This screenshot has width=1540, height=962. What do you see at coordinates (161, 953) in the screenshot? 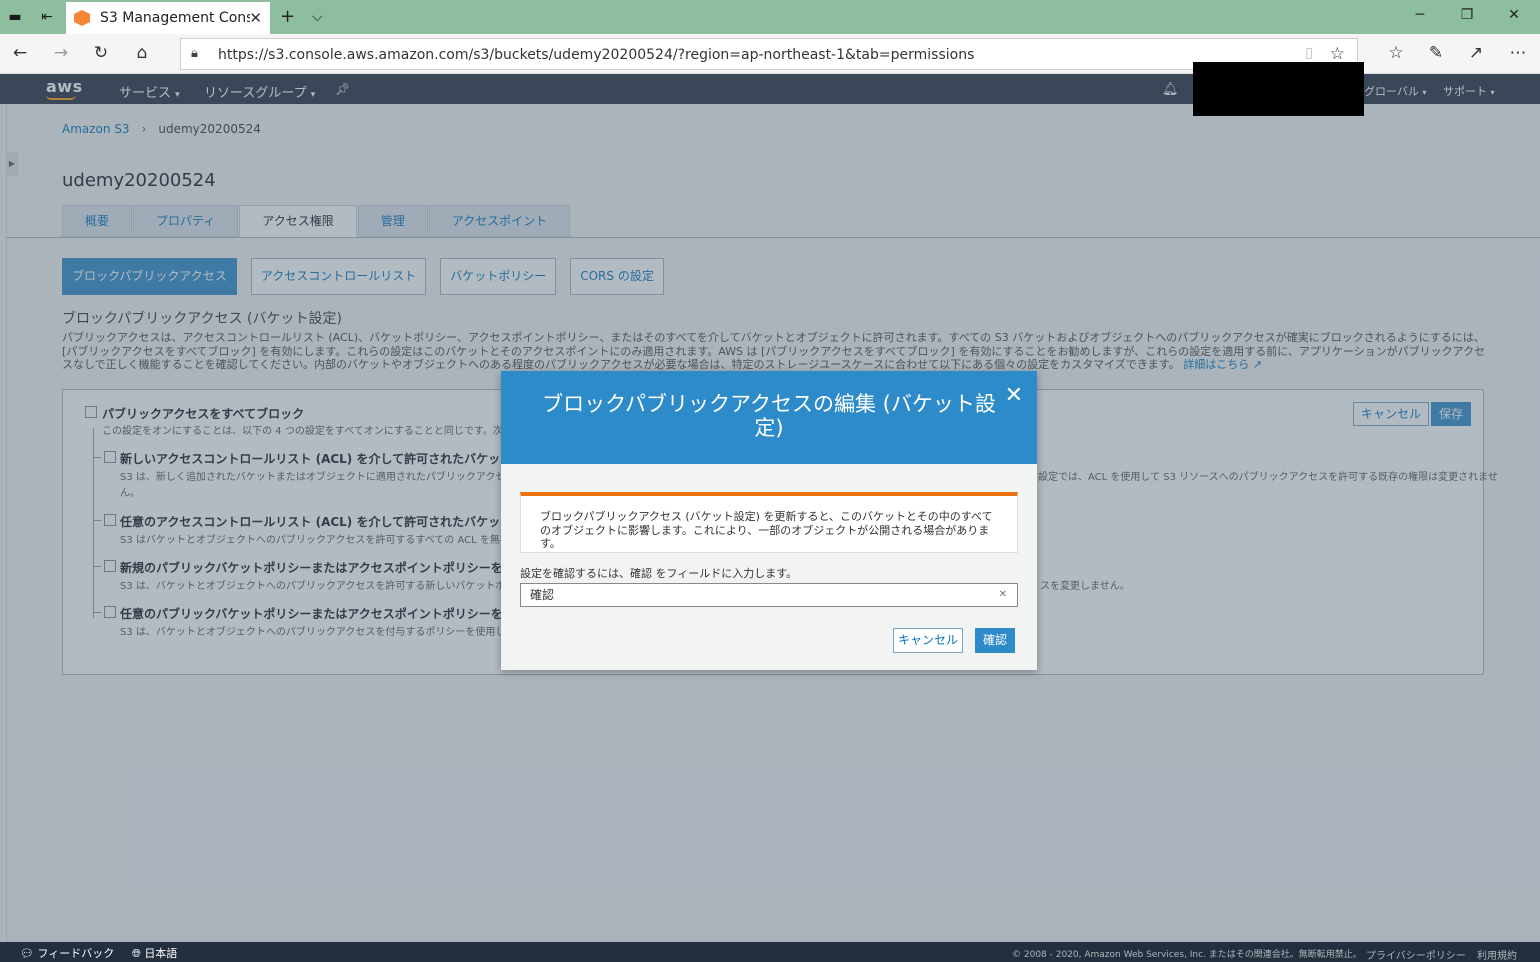
I see `language-label: 日本語` at bounding box center [161, 953].